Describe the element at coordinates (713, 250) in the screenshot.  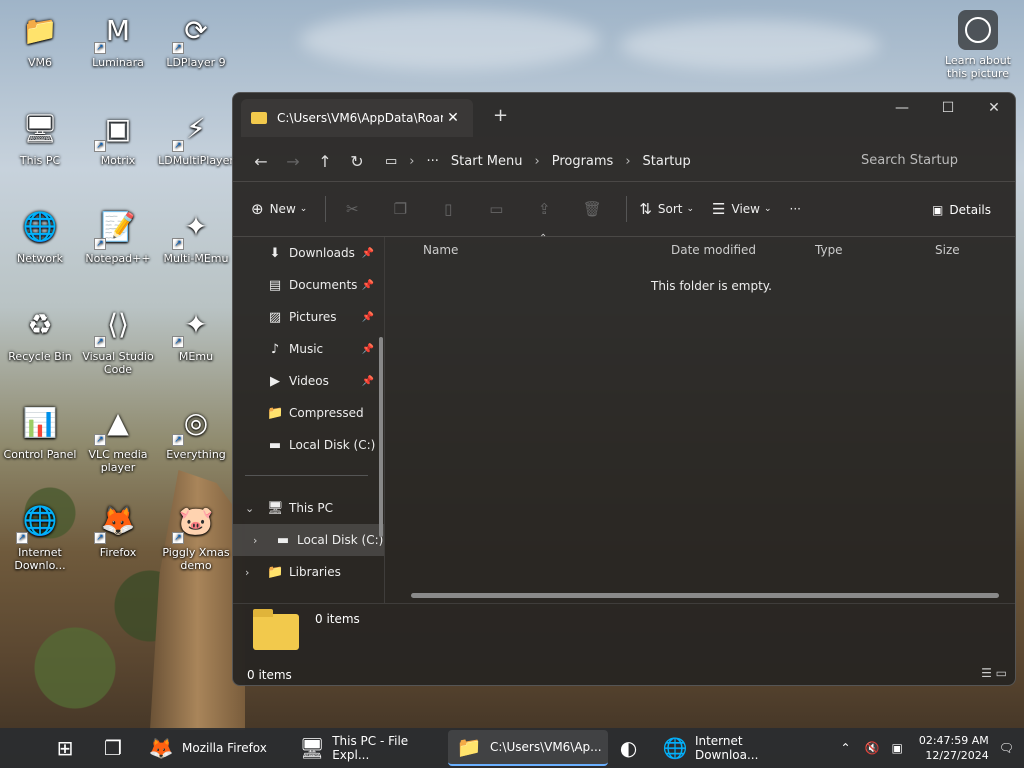
I see `column-date-modified: Date modified` at that location.